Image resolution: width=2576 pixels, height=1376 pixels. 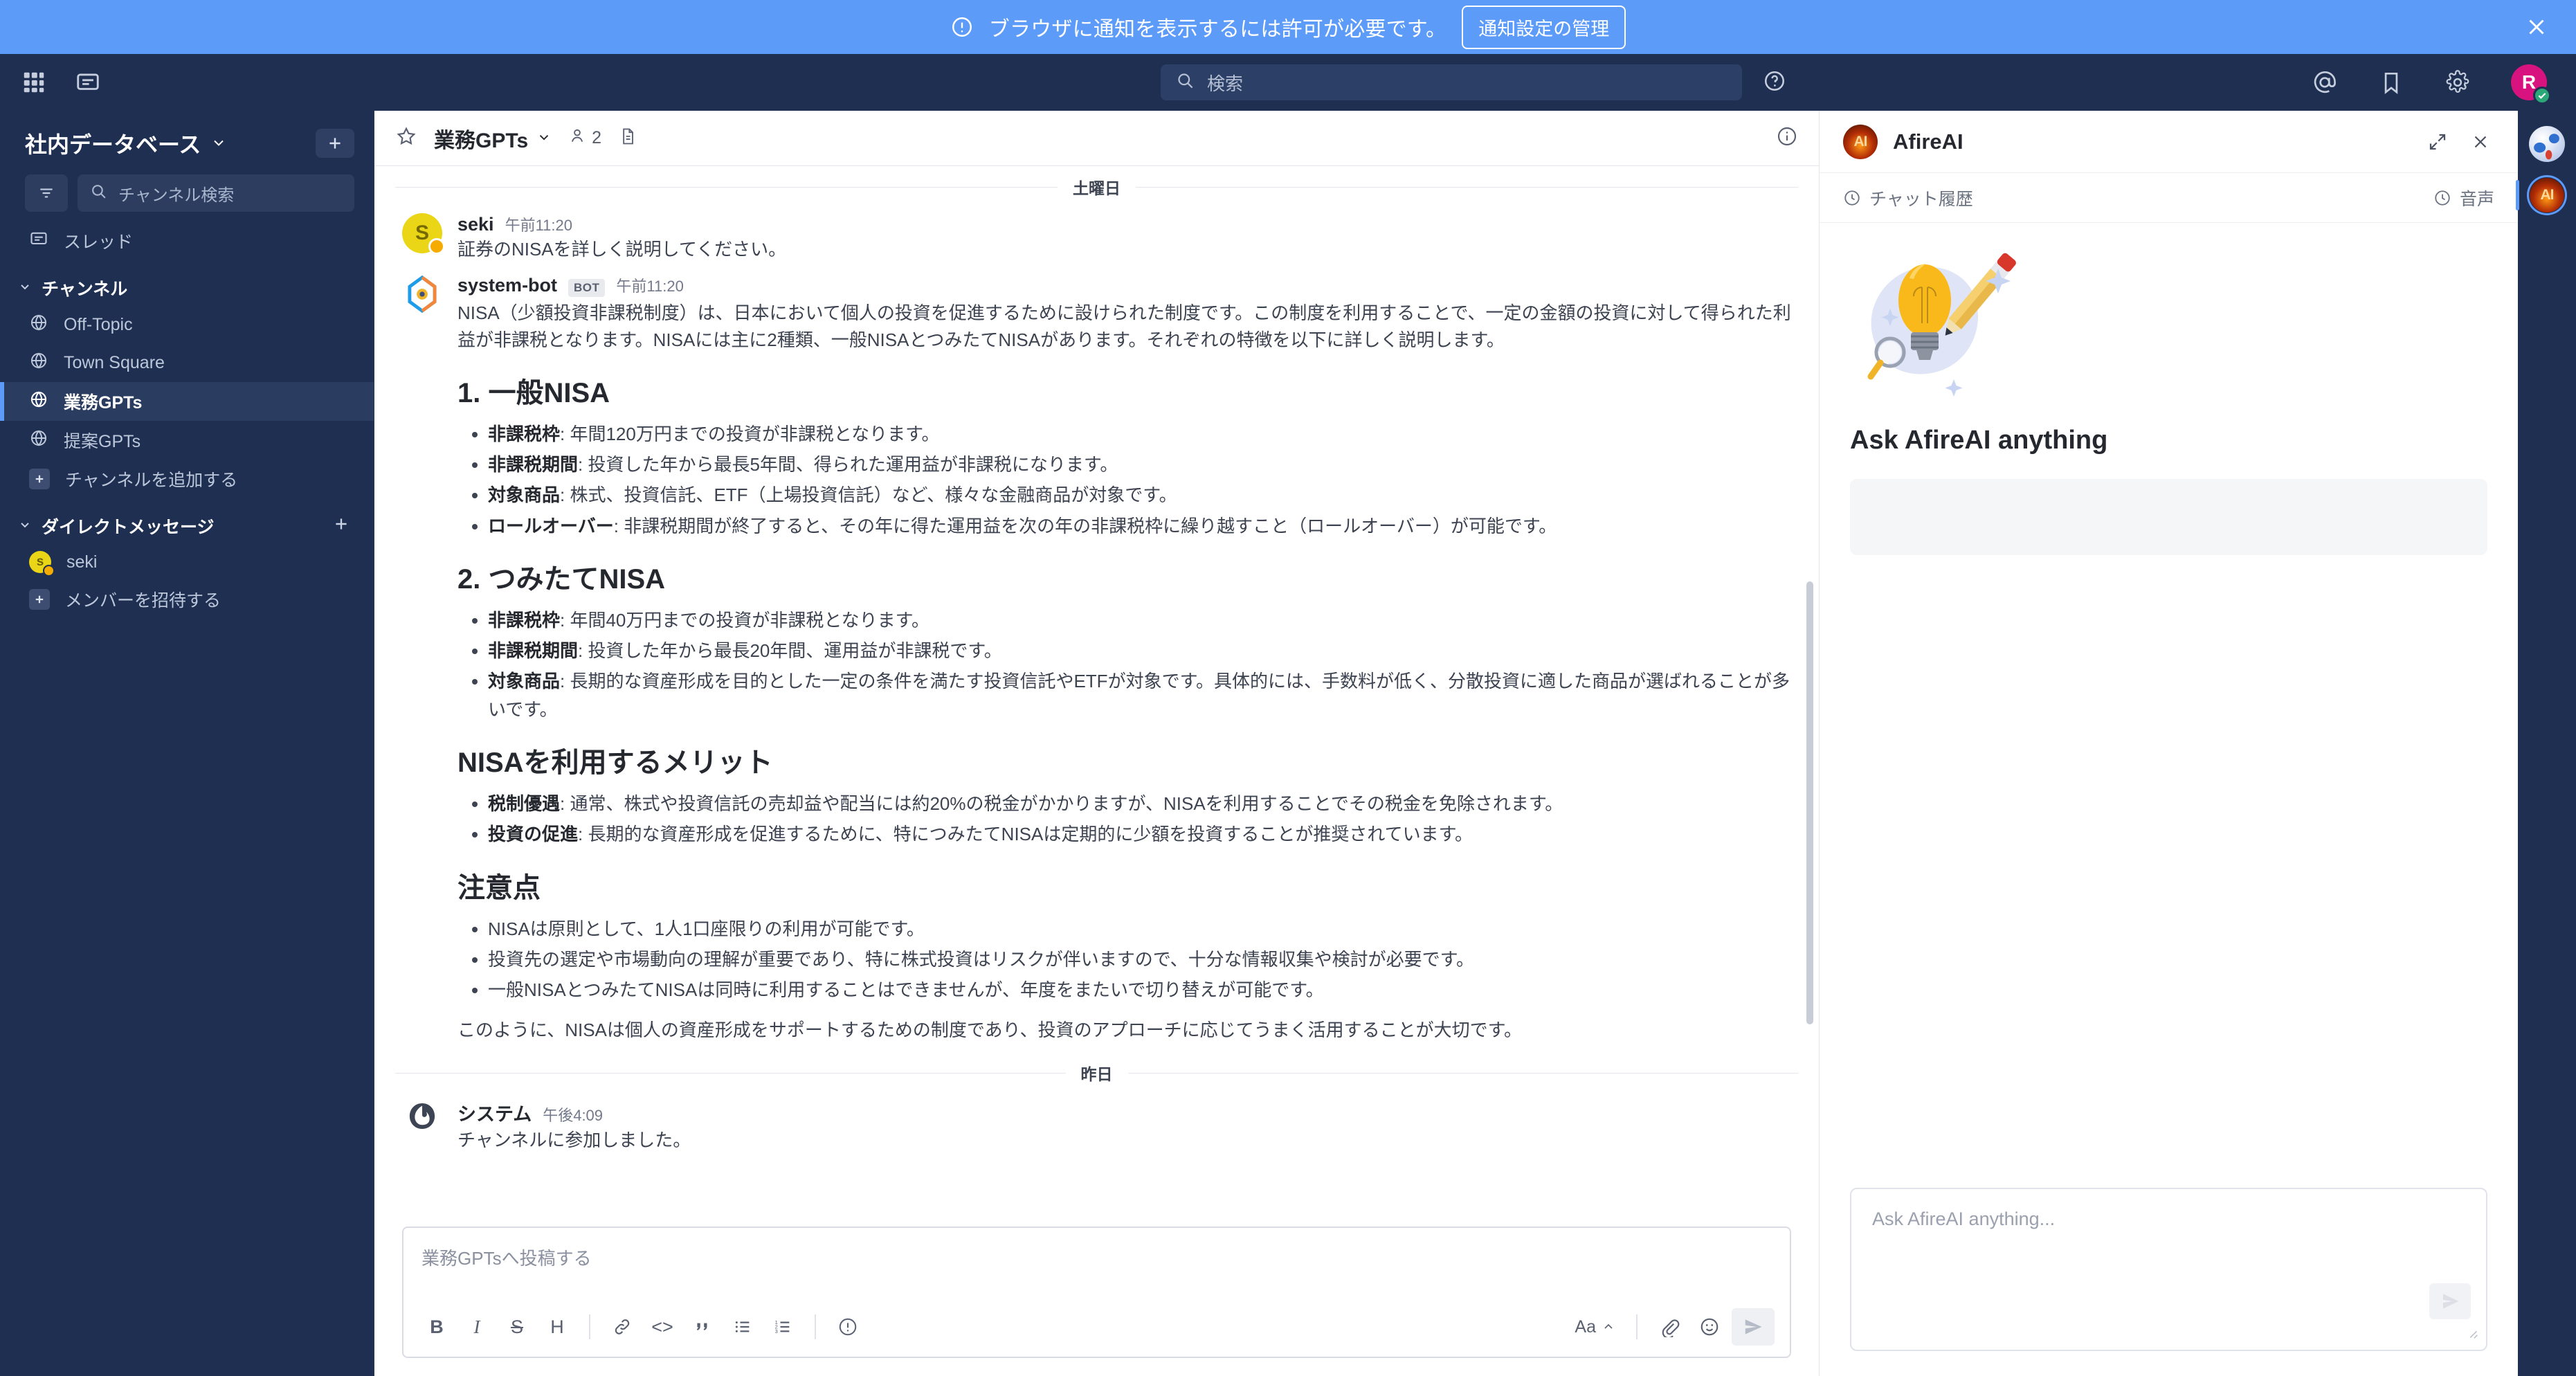 I want to click on ai-send-button, so click(x=2450, y=1301).